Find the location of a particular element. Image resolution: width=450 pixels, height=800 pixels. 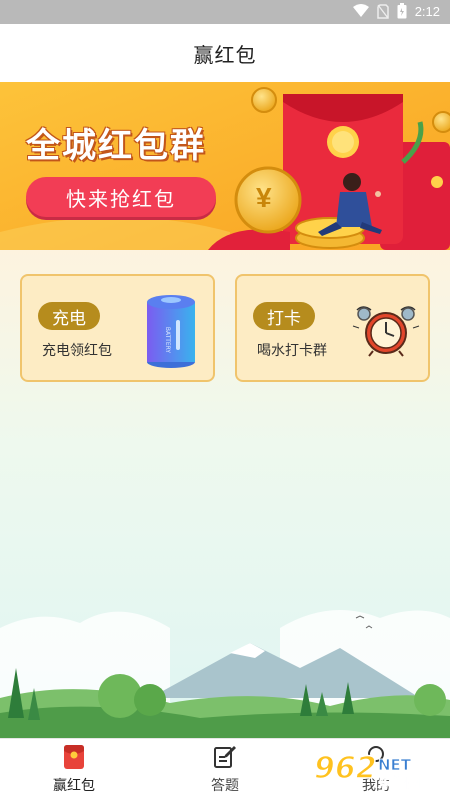

battery-text: BATTERY is located at coordinates (167, 340).